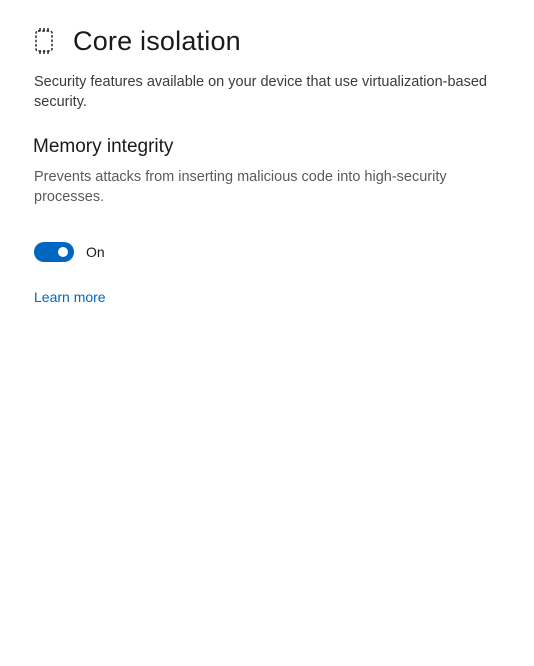  Describe the element at coordinates (95, 252) in the screenshot. I see `toggle-state-label: On` at that location.